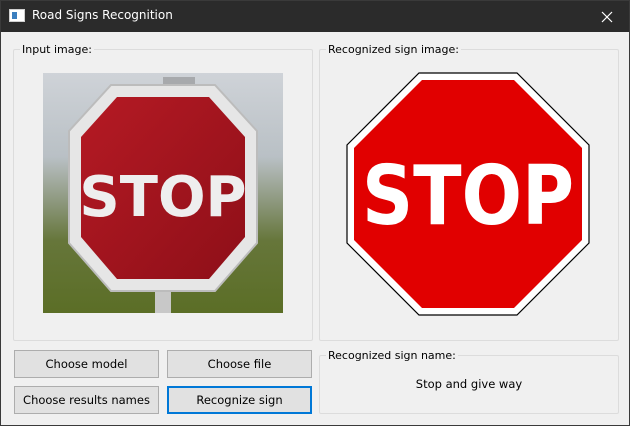  What do you see at coordinates (86, 364) in the screenshot?
I see `choose-model-button: Choose model` at bounding box center [86, 364].